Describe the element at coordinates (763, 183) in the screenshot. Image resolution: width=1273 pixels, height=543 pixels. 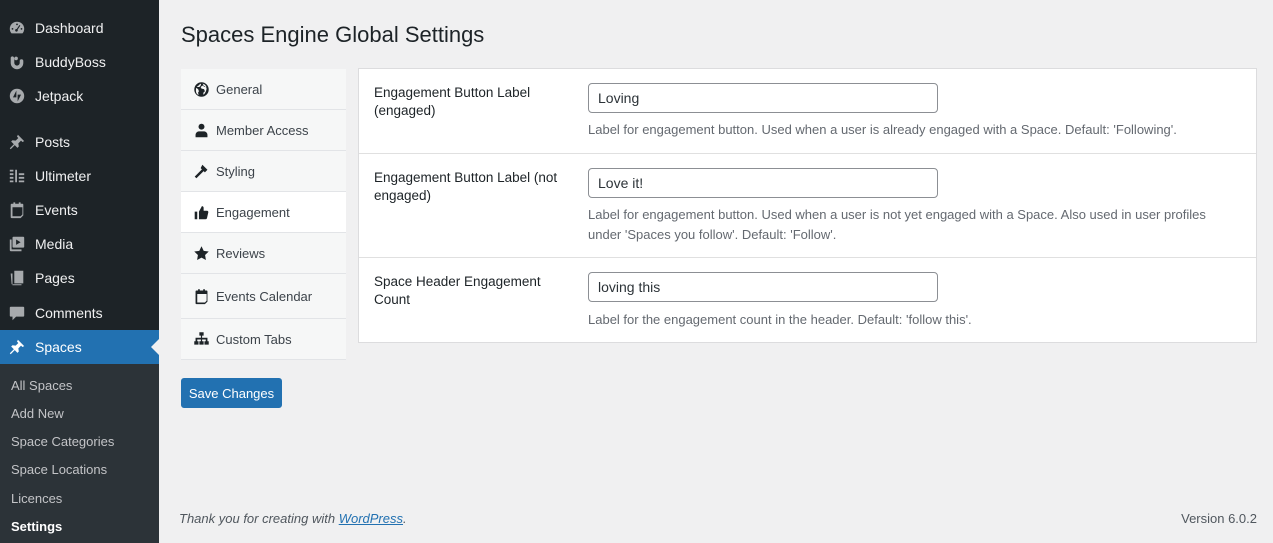
I see `not-engaged-label-input` at that location.